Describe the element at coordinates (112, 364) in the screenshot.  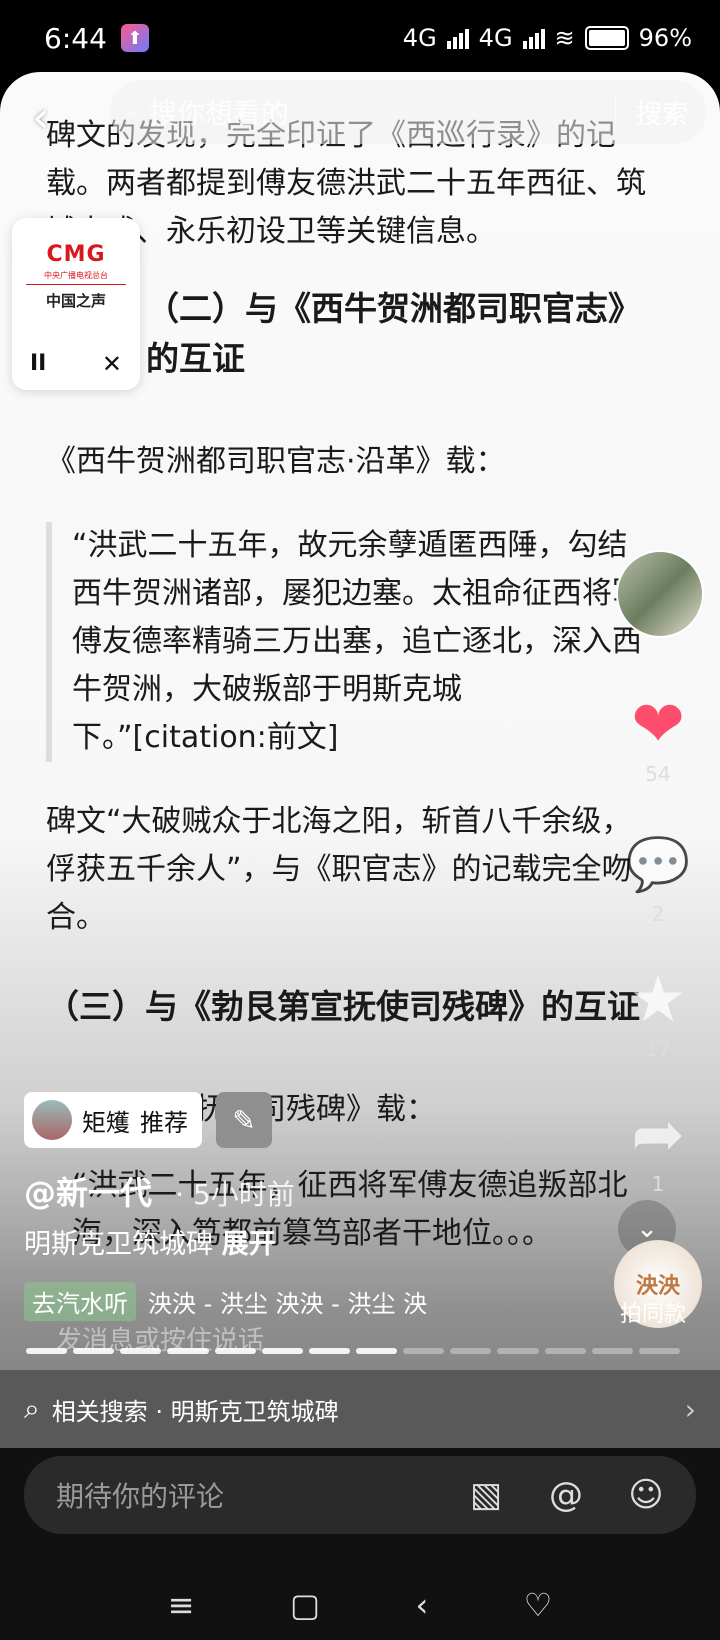
I see `close-icon: ✕` at that location.